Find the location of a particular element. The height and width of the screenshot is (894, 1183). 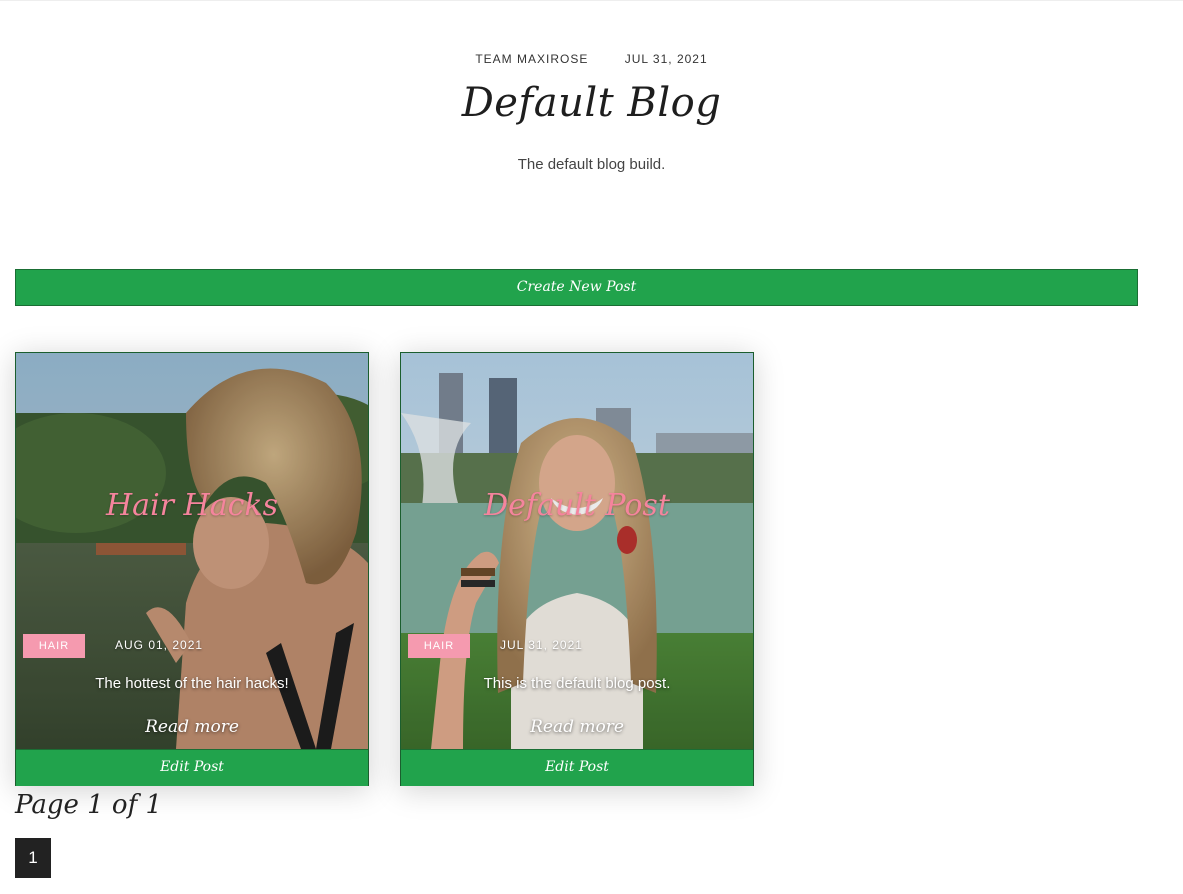

blog-meta: TEAM MAXIROSE JUL 31, 2021 is located at coordinates (591, 59).